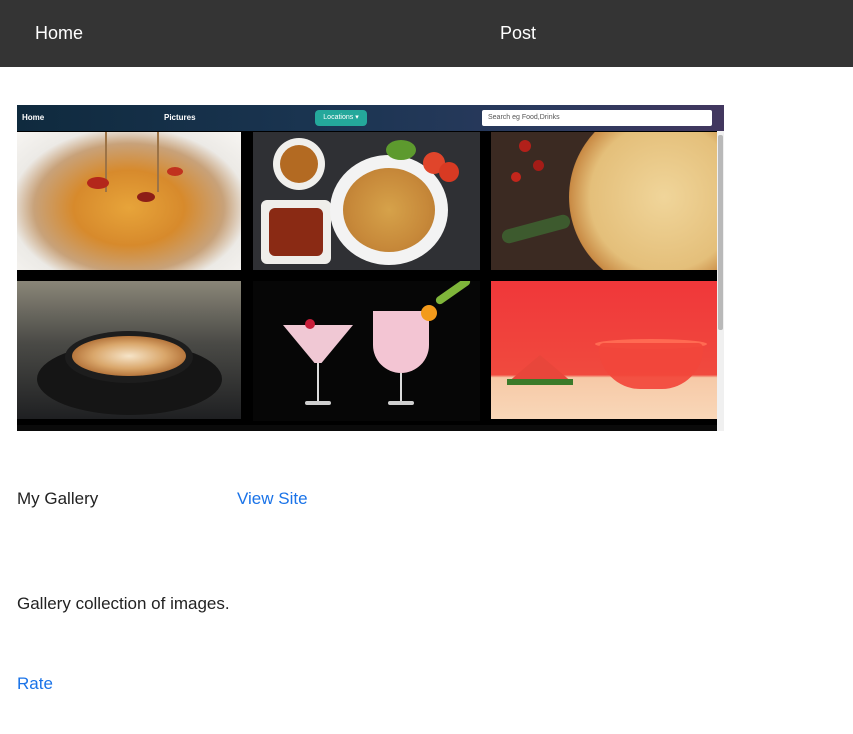  Describe the element at coordinates (272, 499) in the screenshot. I see `view-site-link: View Site` at that location.